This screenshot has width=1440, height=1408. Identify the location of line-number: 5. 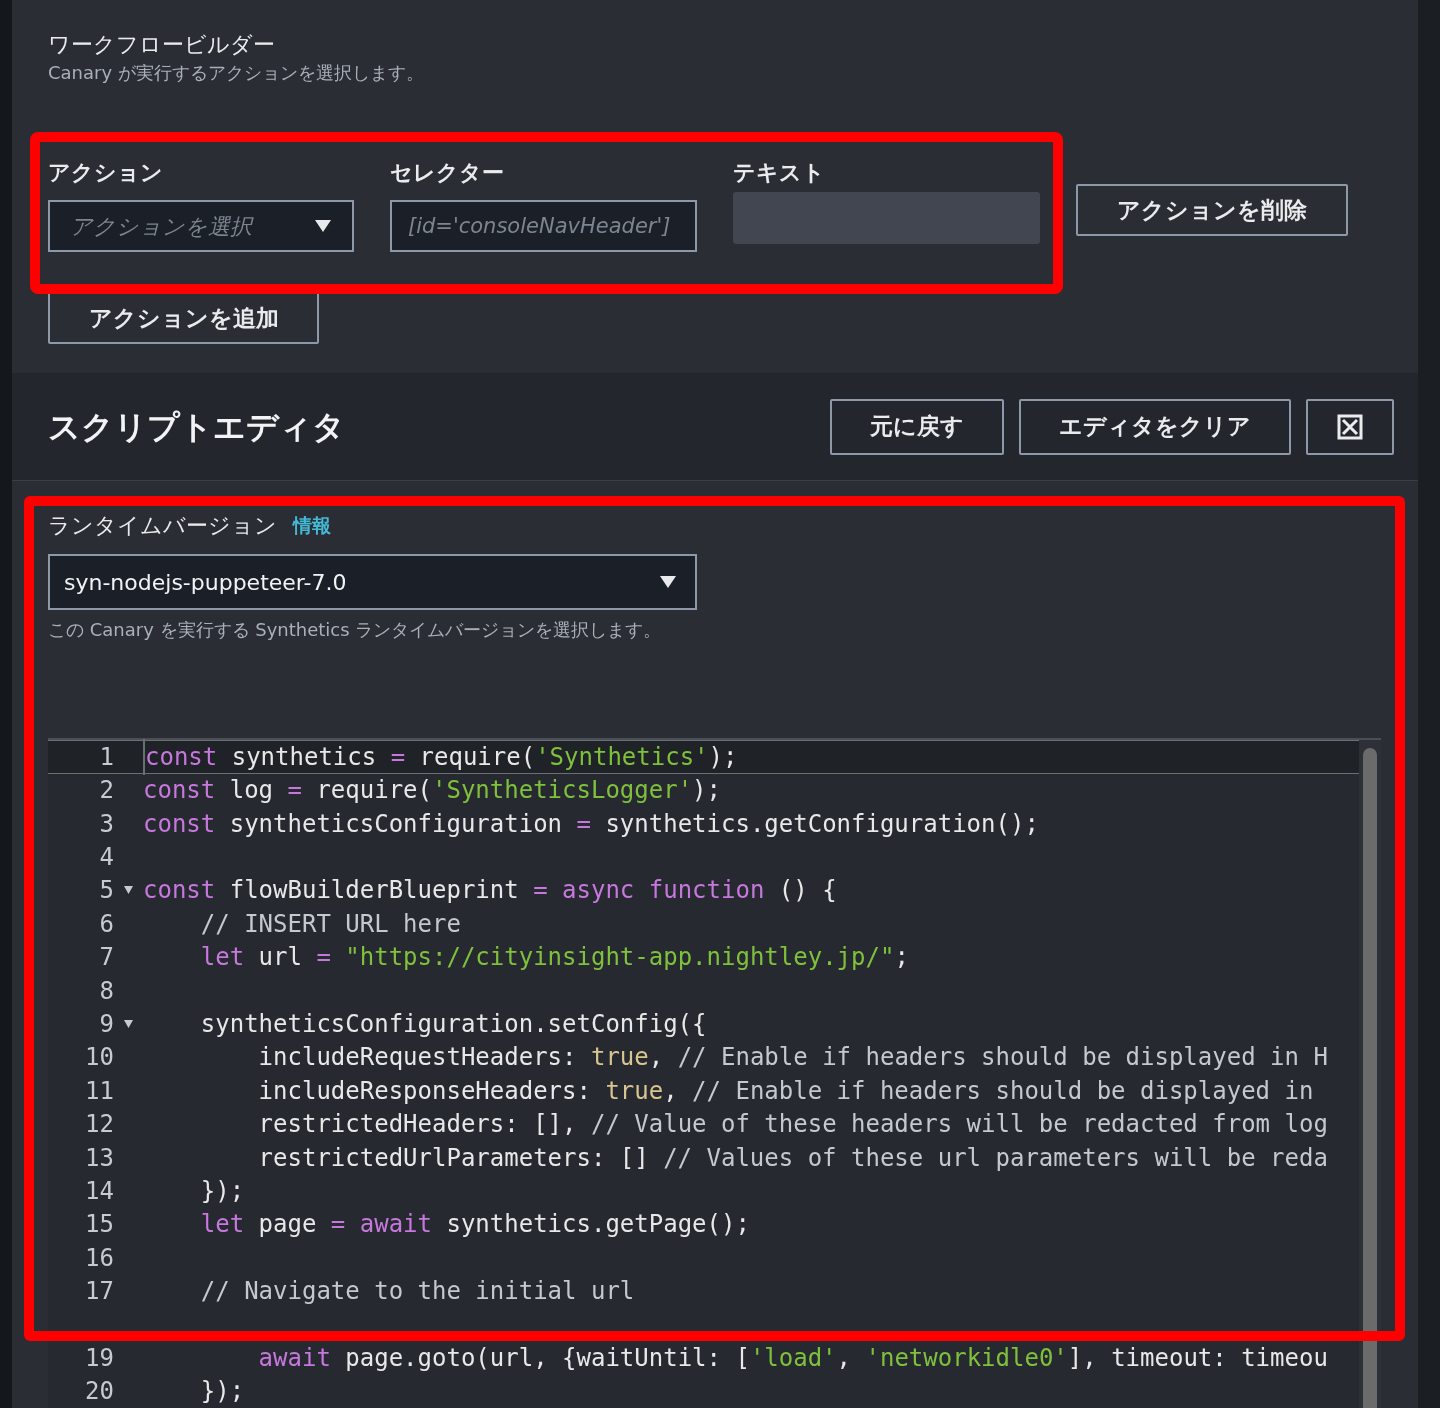
(106, 890).